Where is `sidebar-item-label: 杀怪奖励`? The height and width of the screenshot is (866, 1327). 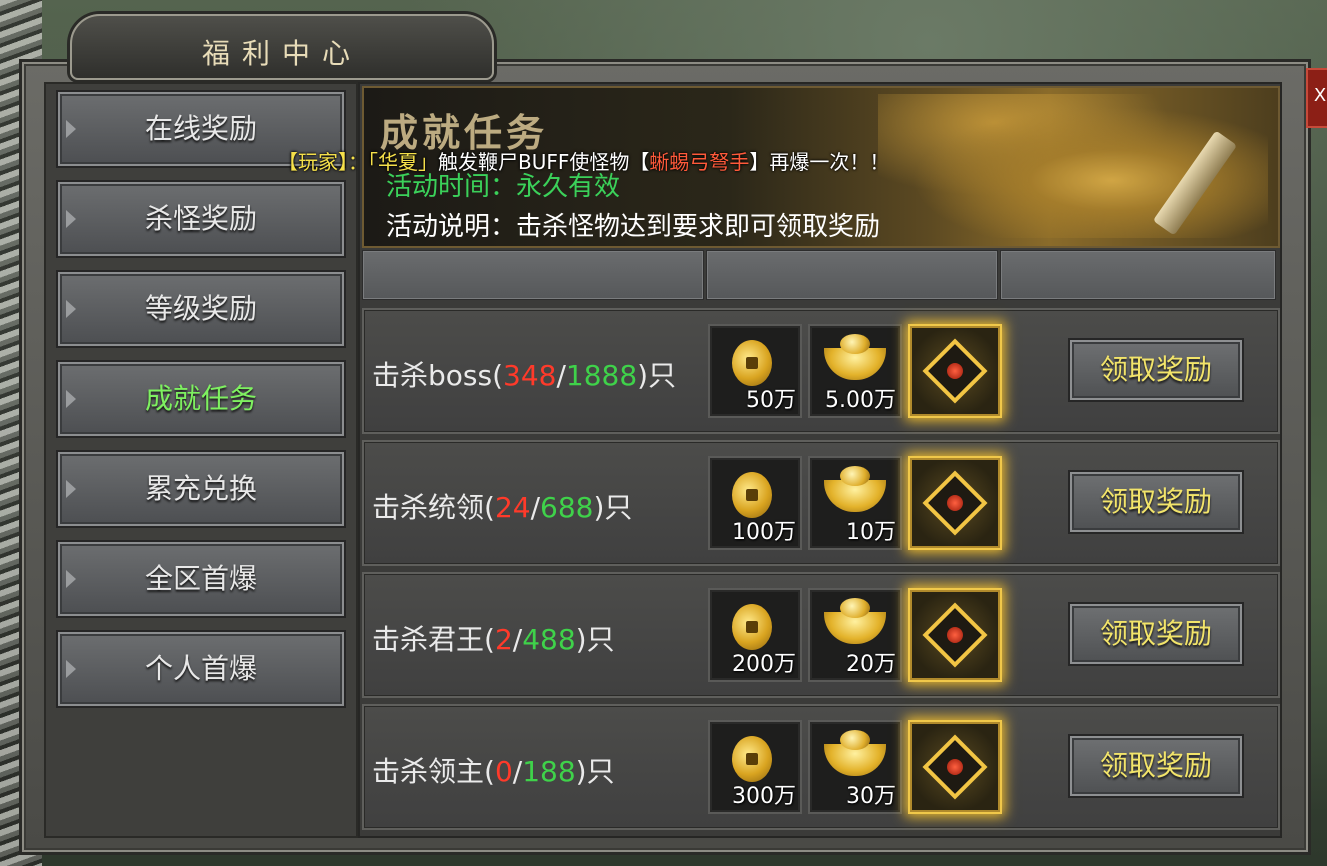
sidebar-item-label: 杀怪奖励 is located at coordinates (200, 218).